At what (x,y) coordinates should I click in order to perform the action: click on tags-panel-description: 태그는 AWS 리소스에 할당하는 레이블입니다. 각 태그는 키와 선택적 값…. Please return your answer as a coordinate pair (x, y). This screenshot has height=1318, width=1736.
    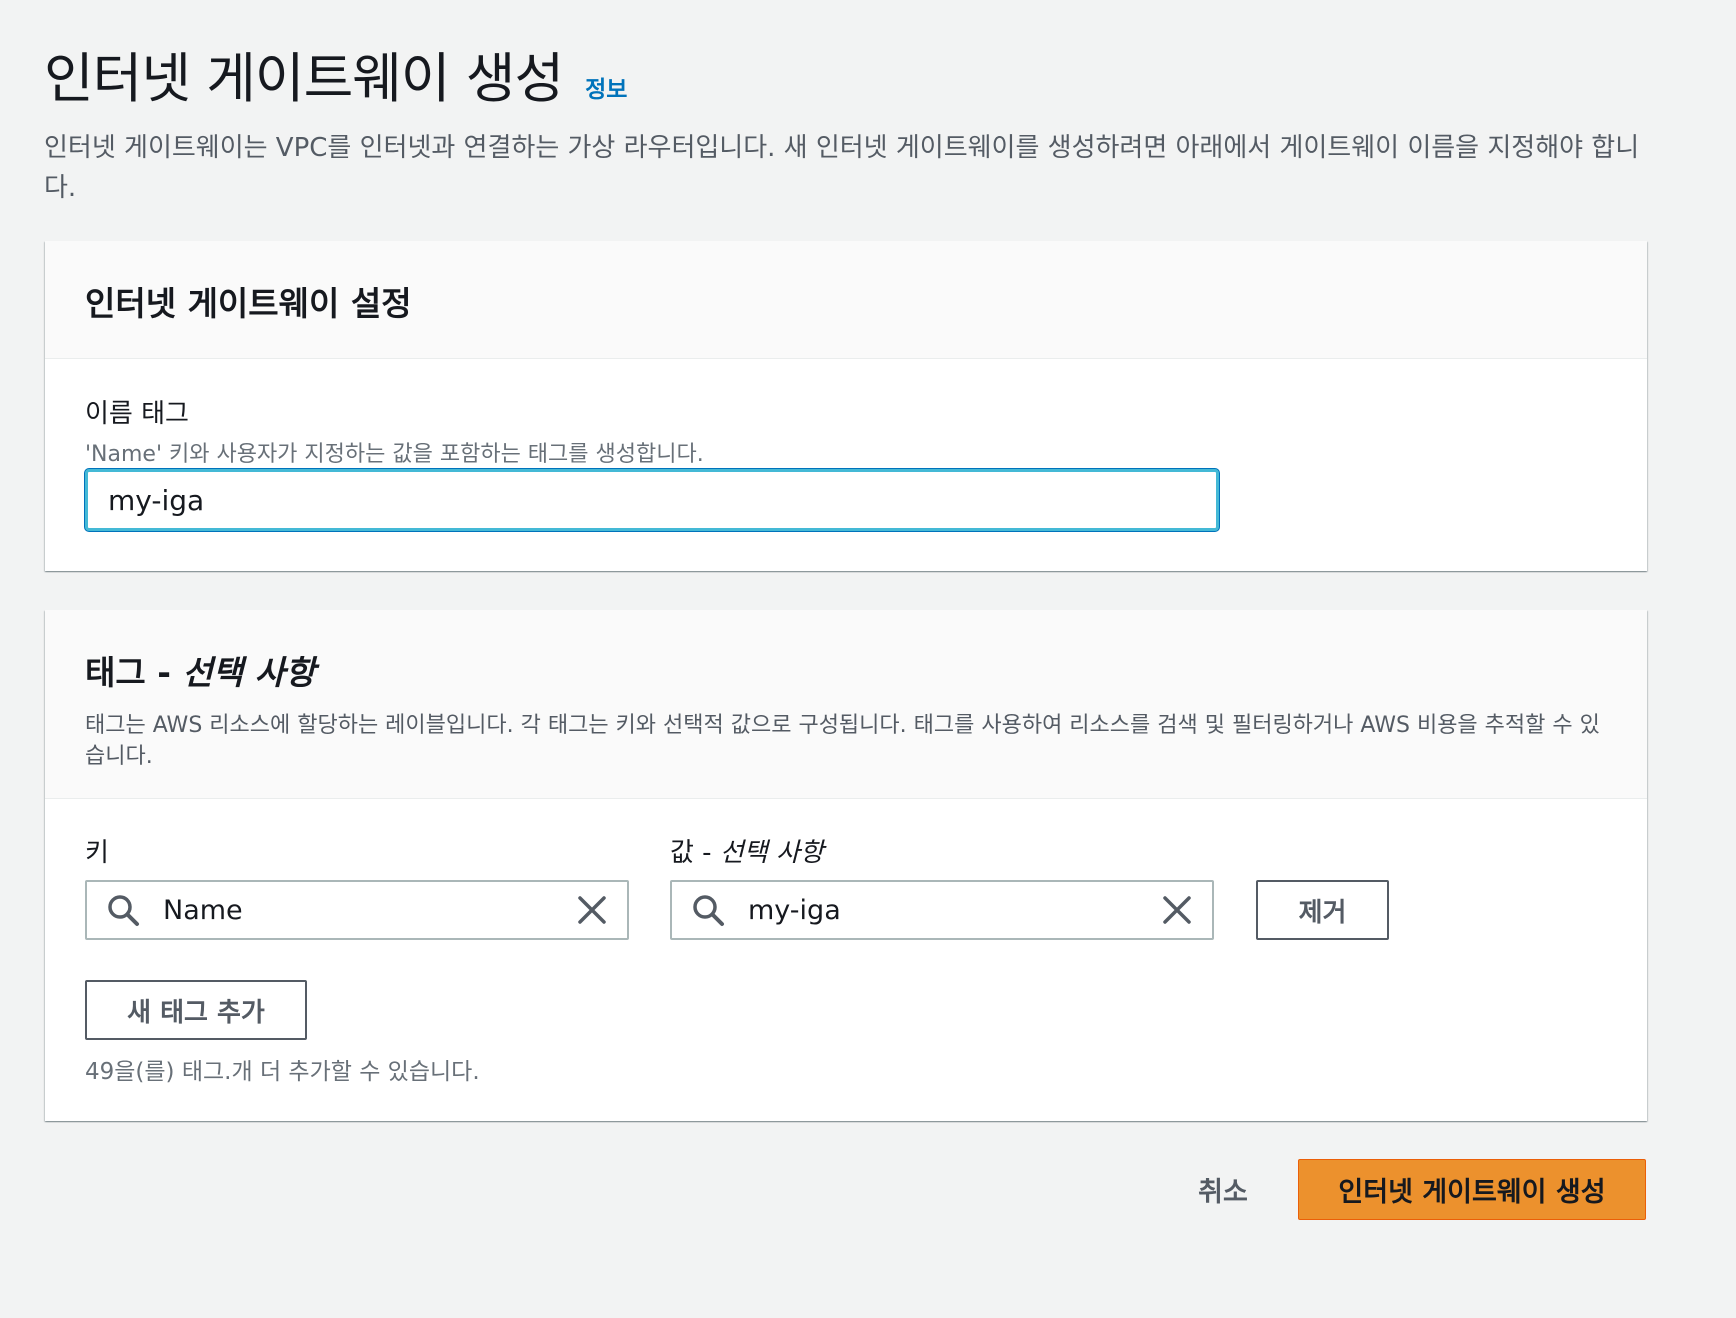
    Looking at the image, I should click on (842, 741).